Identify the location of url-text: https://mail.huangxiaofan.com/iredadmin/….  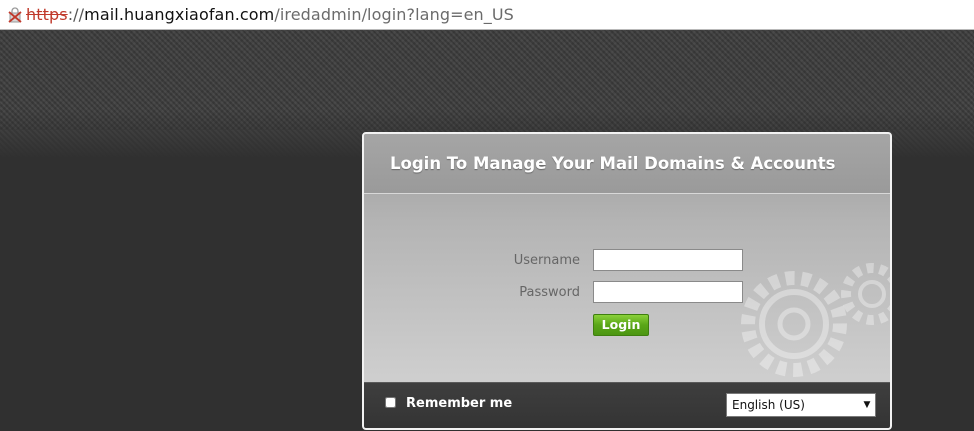
(270, 14).